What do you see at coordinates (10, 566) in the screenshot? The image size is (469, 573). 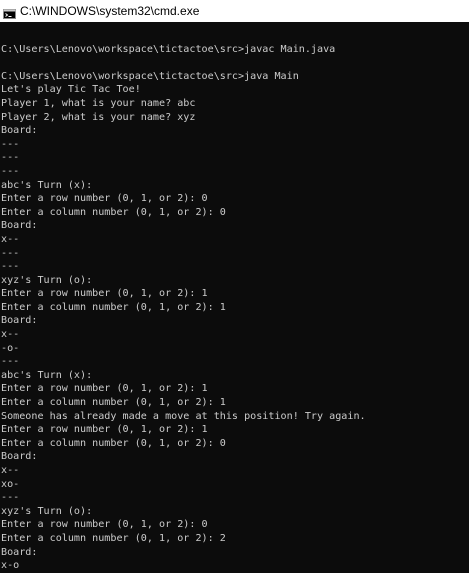 I see `console-line: x-o` at bounding box center [10, 566].